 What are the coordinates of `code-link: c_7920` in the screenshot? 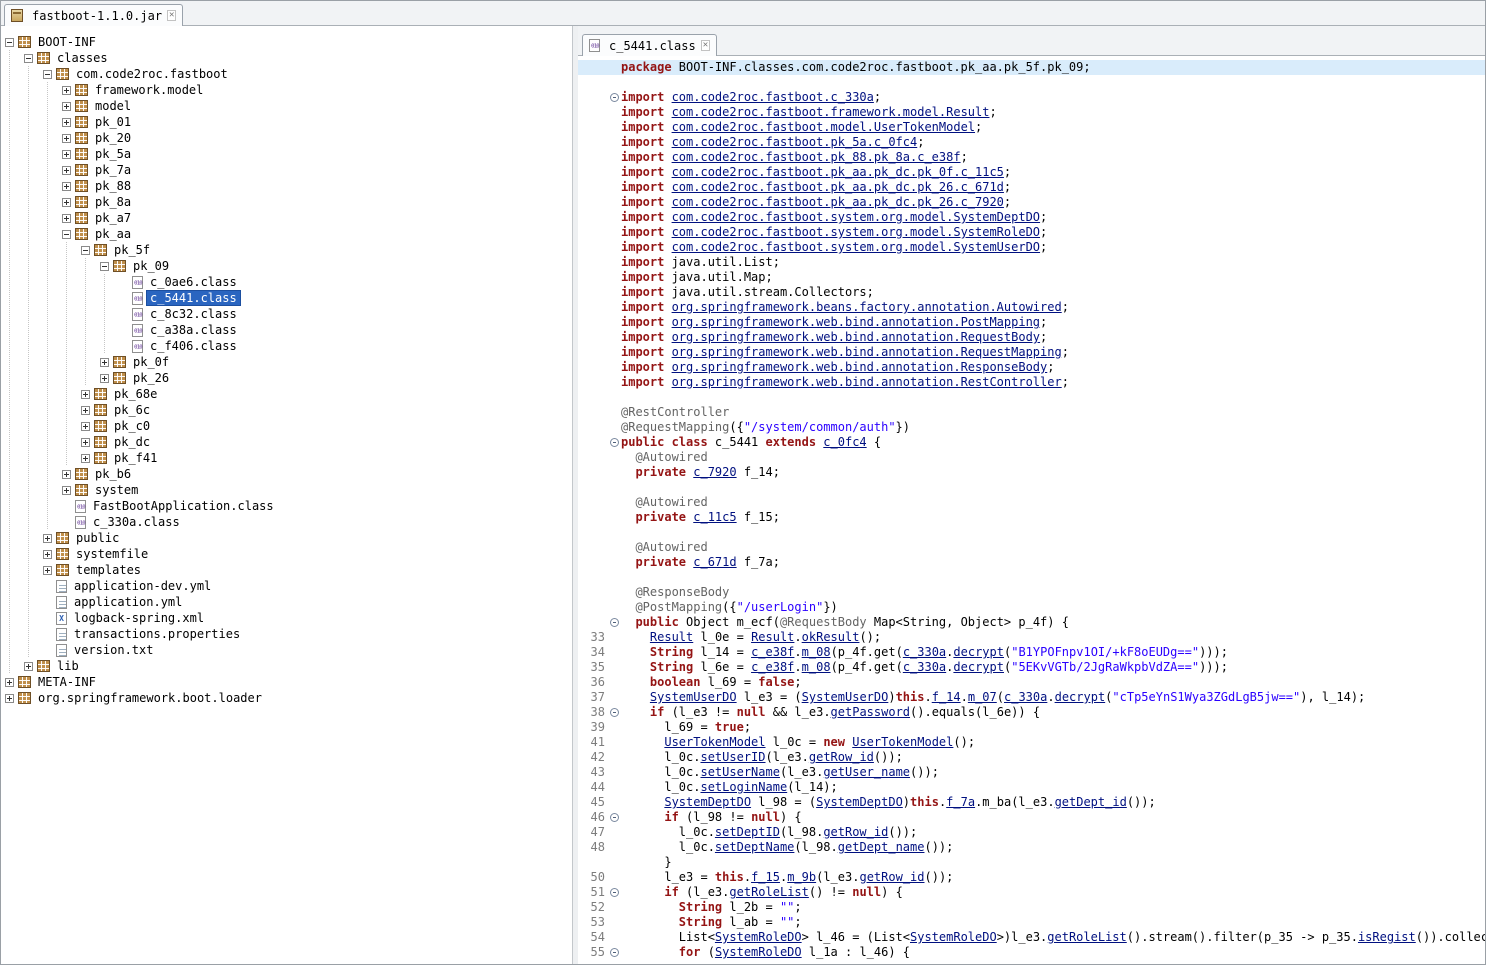 It's located at (714, 472).